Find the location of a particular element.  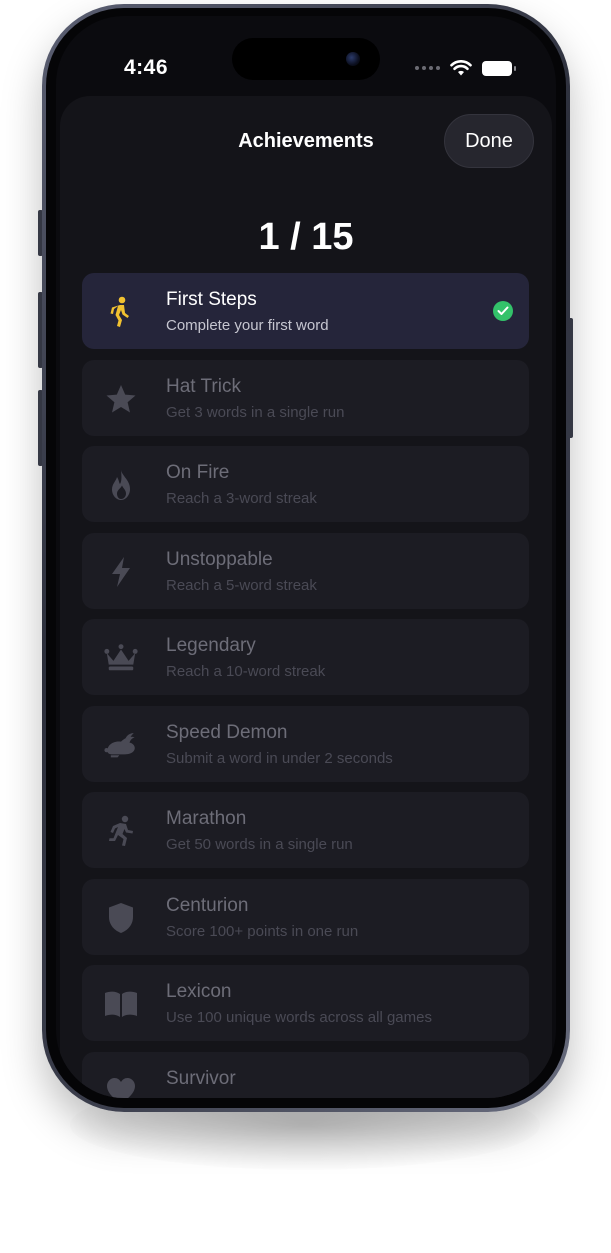

achievement-description: Use 100 unique words across all games is located at coordinates (299, 1017).